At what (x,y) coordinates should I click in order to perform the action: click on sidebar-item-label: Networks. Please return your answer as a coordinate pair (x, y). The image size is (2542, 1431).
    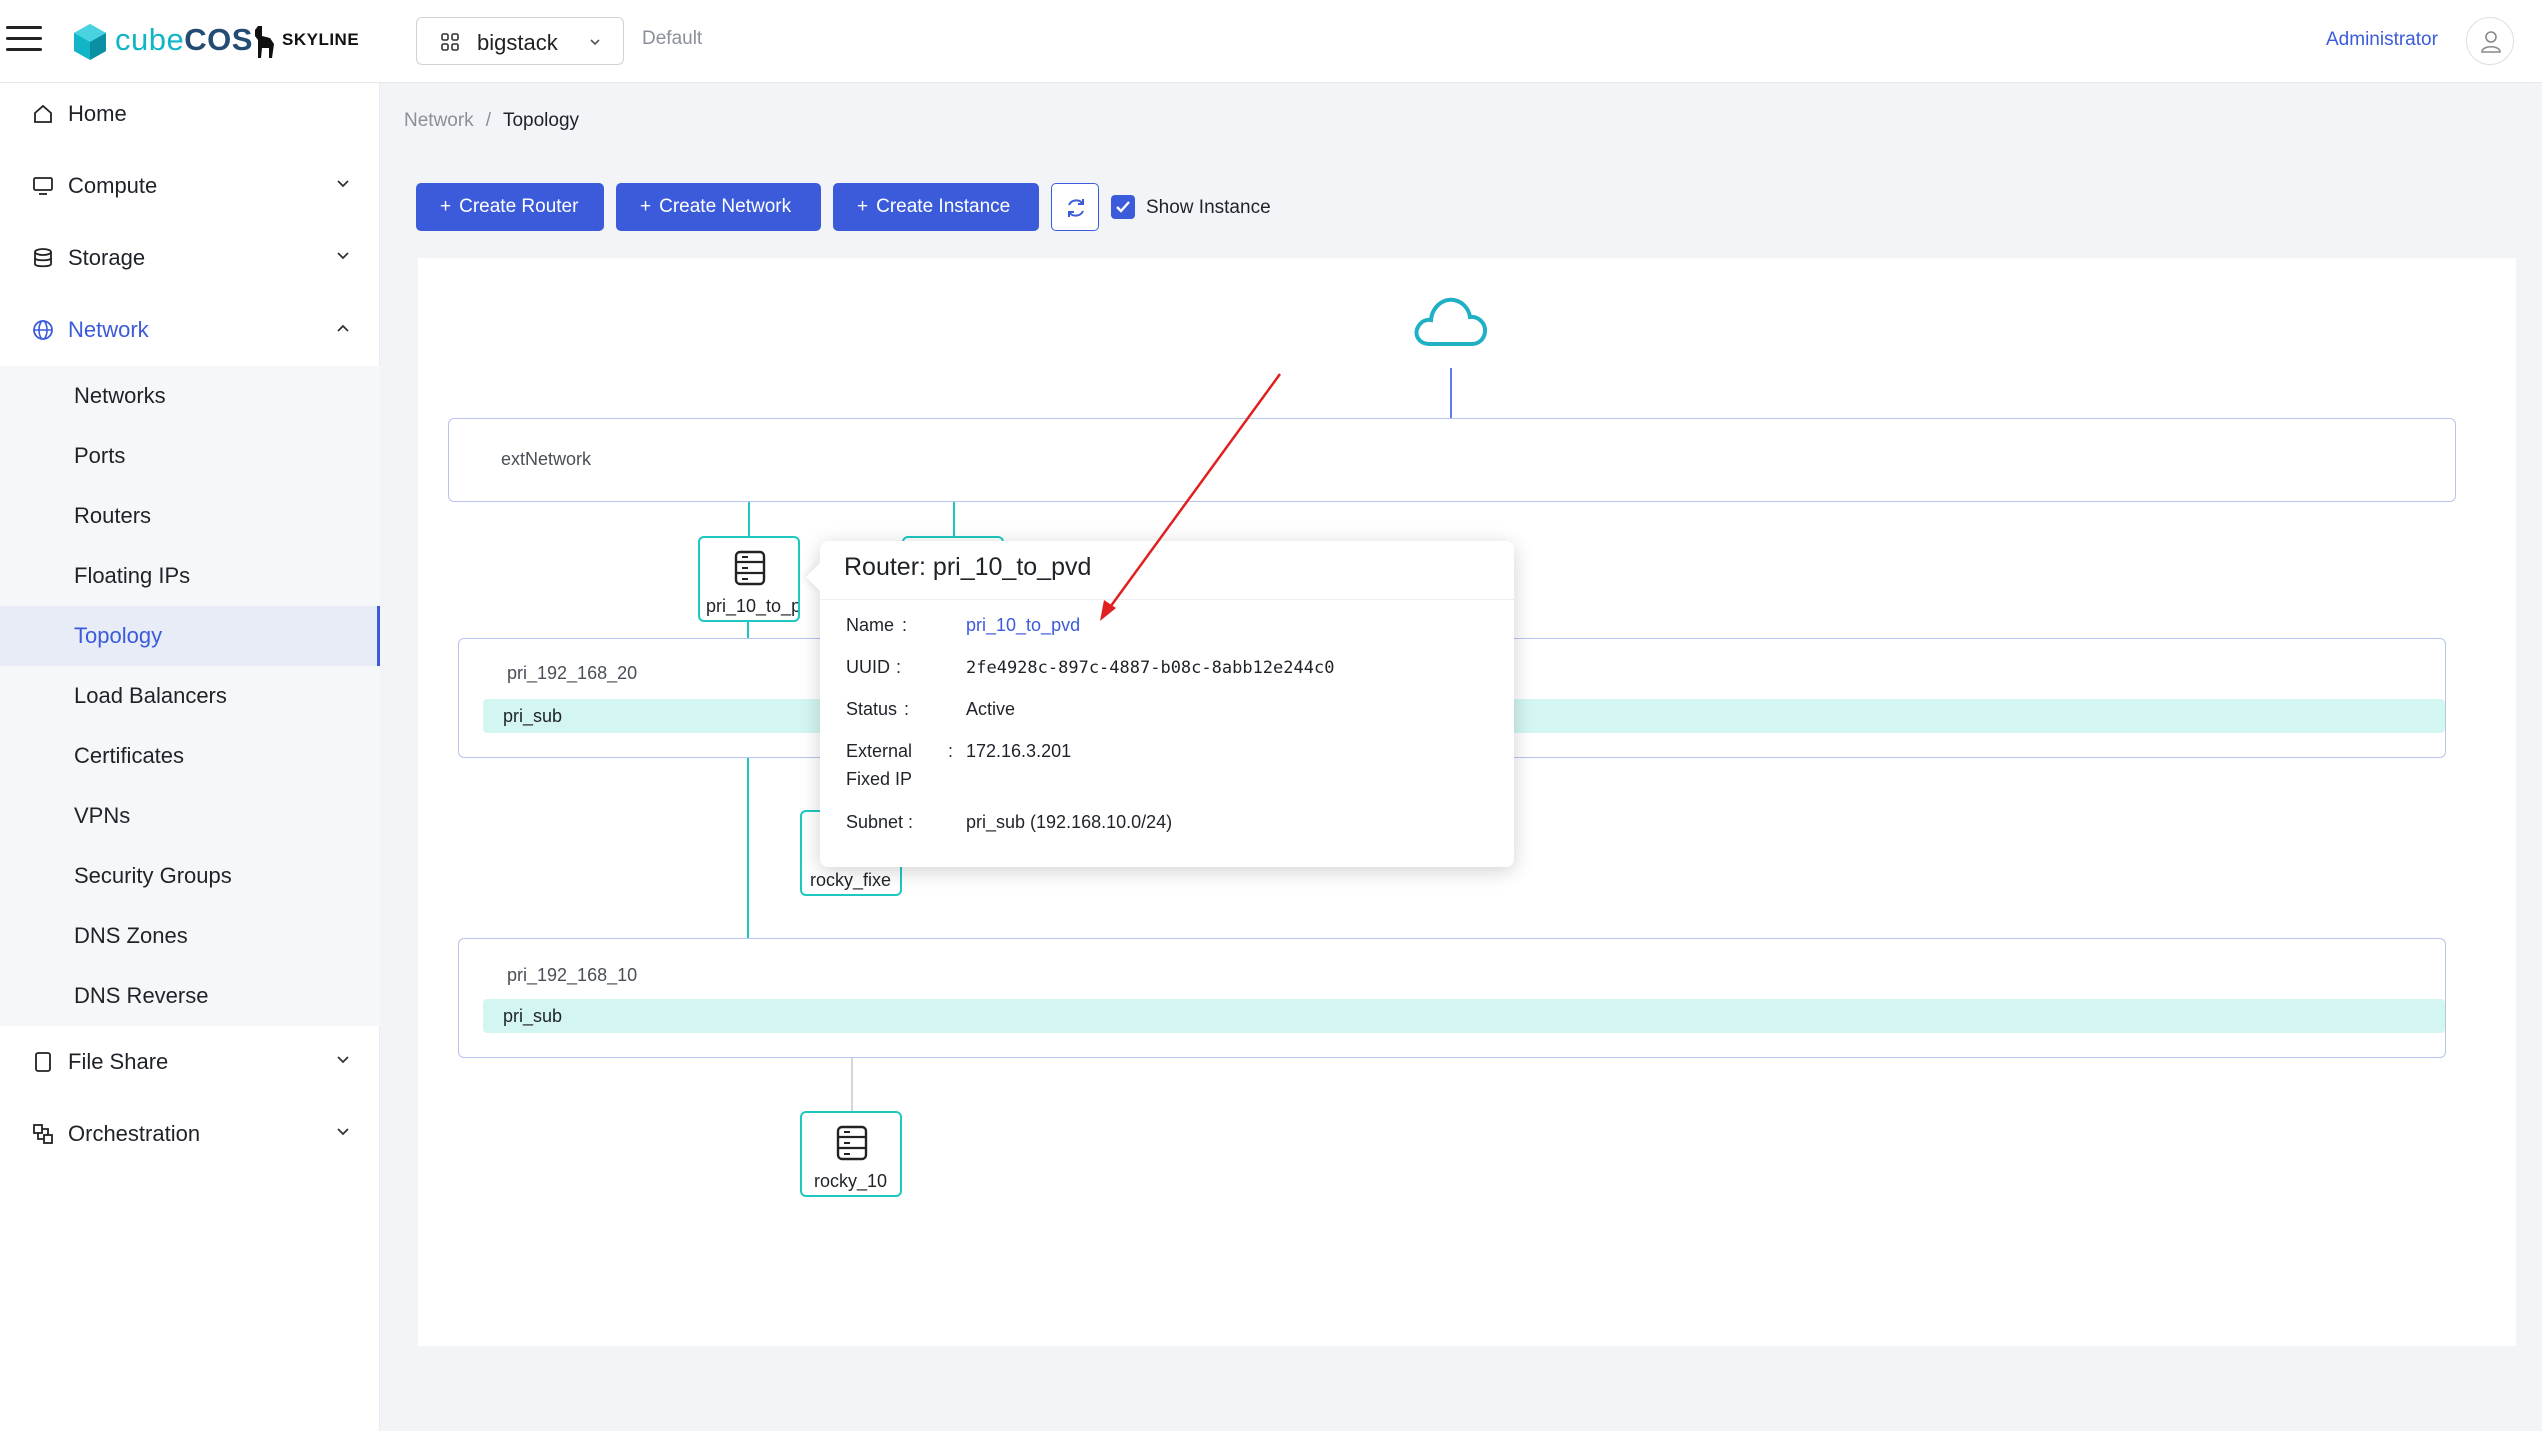
    Looking at the image, I should click on (120, 395).